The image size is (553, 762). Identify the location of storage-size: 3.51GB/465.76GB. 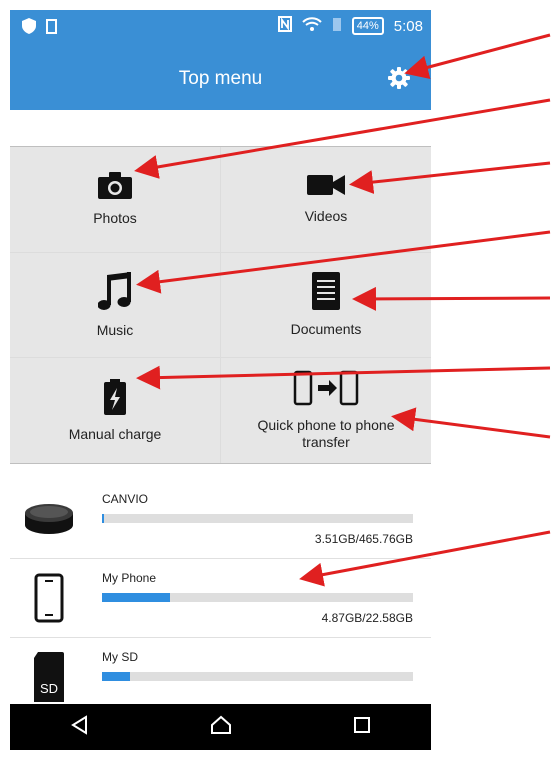
(363, 539).